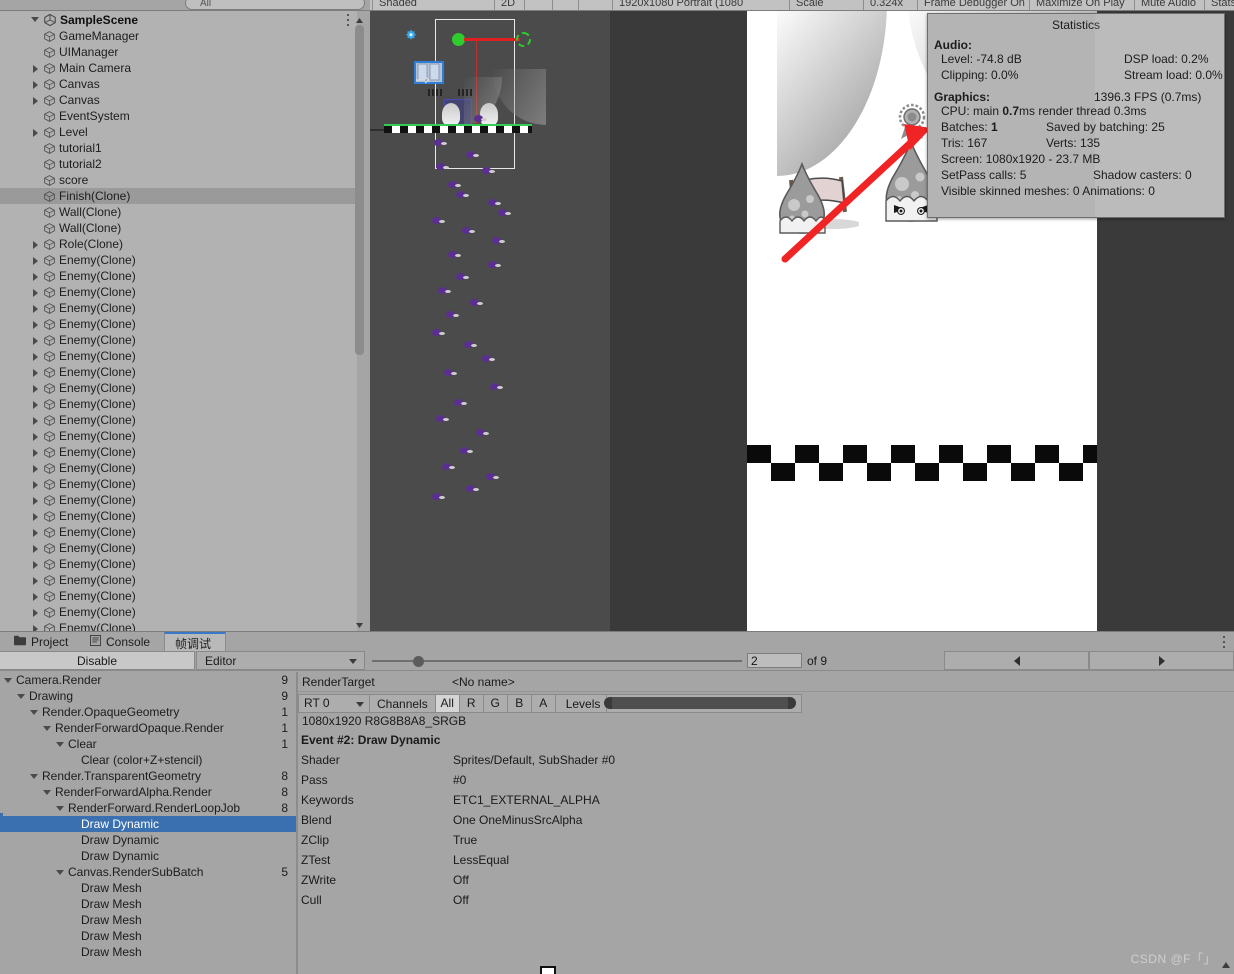  Describe the element at coordinates (148, 792) in the screenshot. I see `frame-event-row: RenderForwardAlpha.Render 8` at that location.